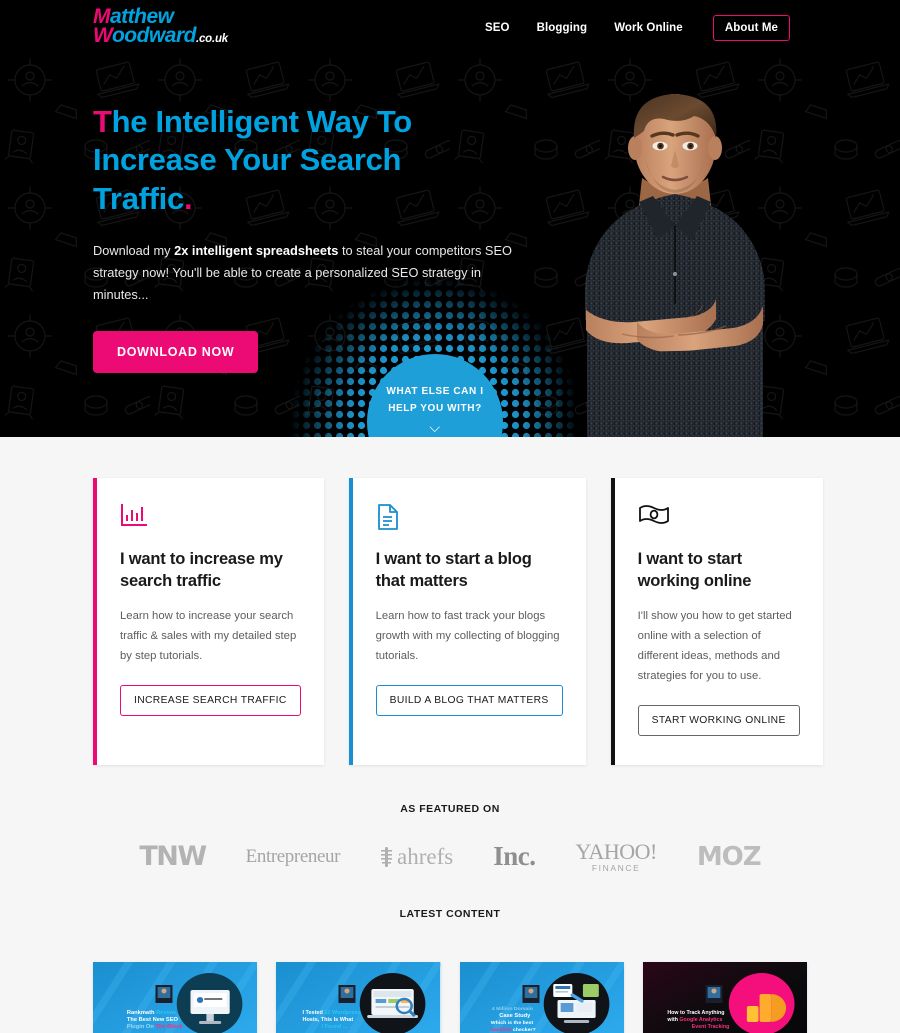 This screenshot has height=1033, width=900. Describe the element at coordinates (425, 856) in the screenshot. I see `ahrefs-wordmark: ahrefs` at that location.